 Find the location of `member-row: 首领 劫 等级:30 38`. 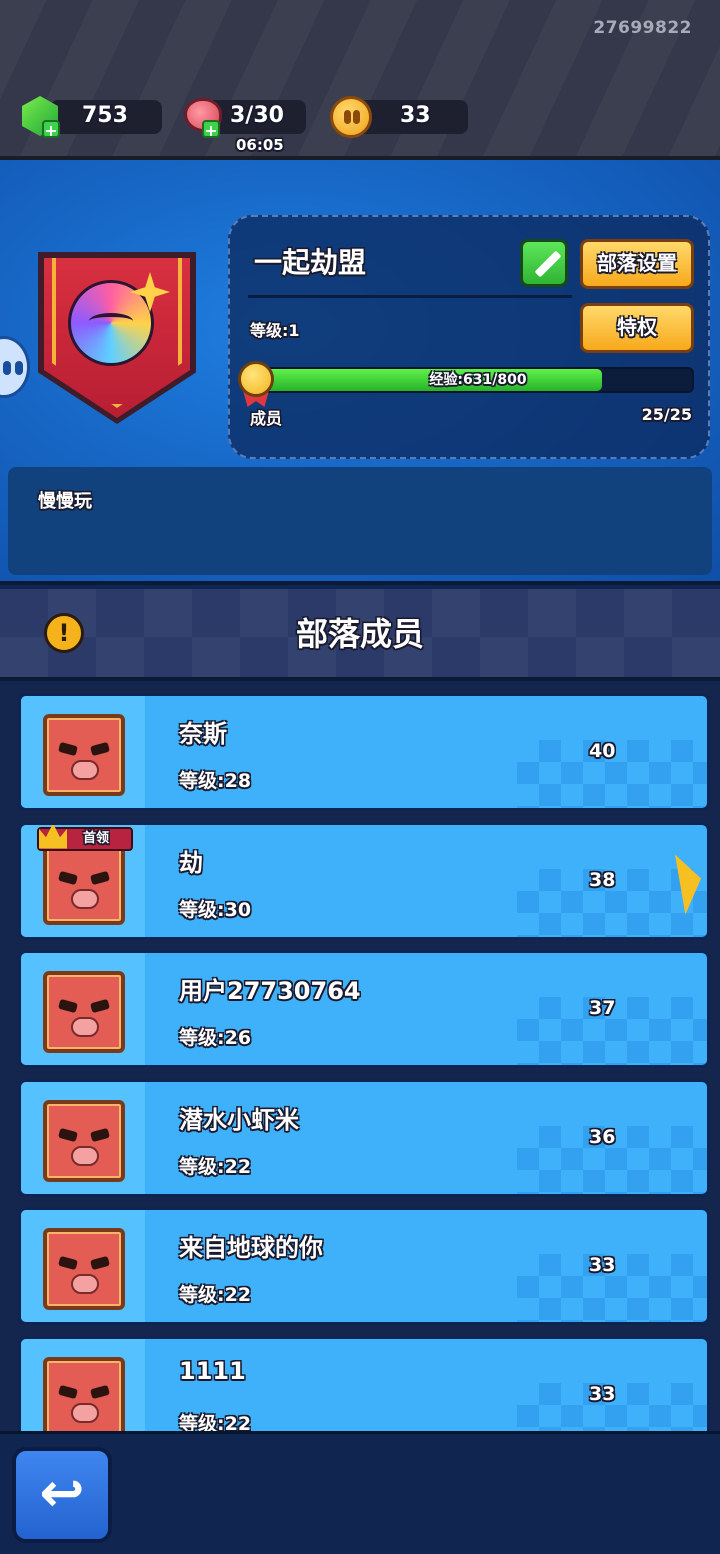

member-row: 首领 劫 等级:30 38 is located at coordinates (364, 880).